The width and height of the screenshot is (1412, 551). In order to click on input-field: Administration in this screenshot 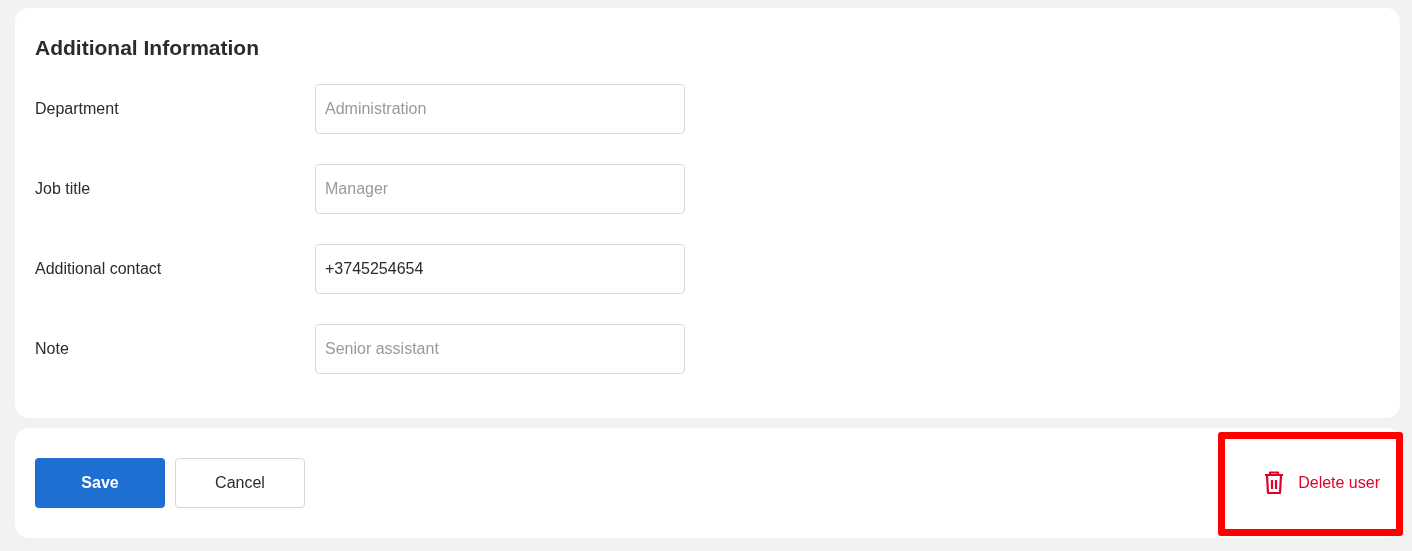, I will do `click(500, 109)`.